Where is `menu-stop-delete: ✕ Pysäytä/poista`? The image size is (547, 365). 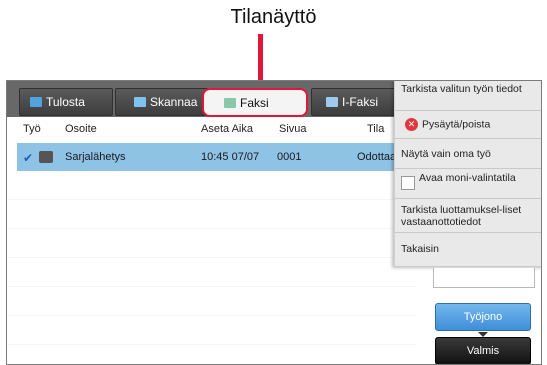 menu-stop-delete: ✕ Pysäytä/poista is located at coordinates (468, 125).